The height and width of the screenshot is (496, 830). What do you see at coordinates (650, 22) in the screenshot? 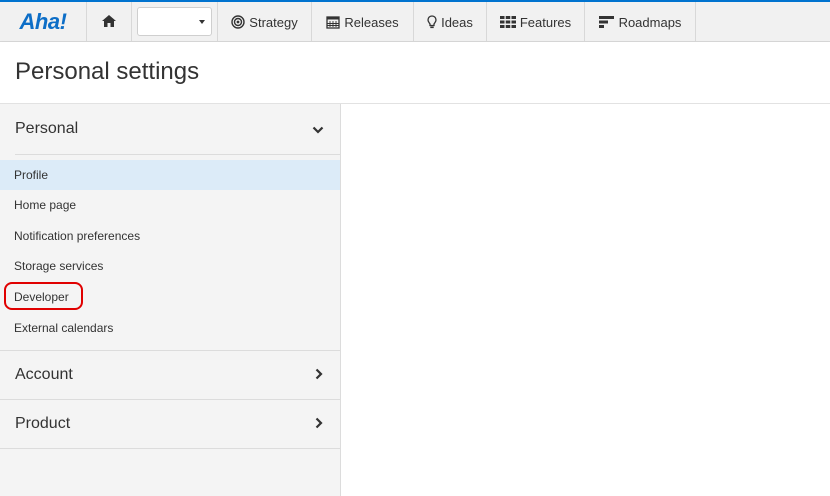
I see `nav-roadmaps-label: Roadmaps` at bounding box center [650, 22].